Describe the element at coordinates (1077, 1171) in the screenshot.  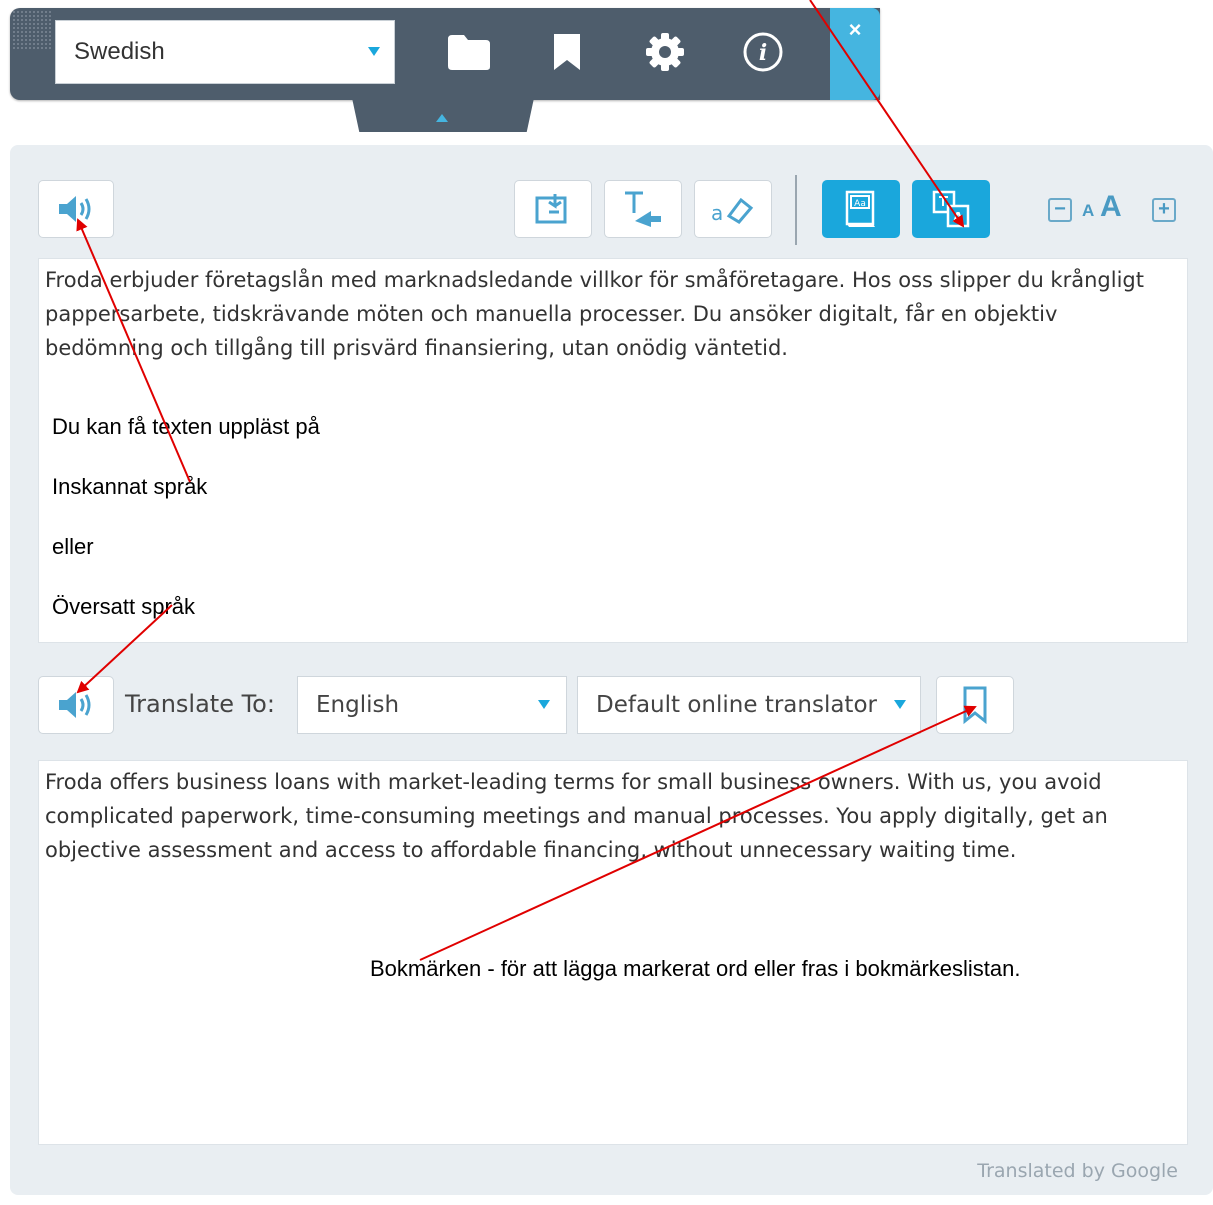
I see `translated-by-label: Translated by Google` at that location.